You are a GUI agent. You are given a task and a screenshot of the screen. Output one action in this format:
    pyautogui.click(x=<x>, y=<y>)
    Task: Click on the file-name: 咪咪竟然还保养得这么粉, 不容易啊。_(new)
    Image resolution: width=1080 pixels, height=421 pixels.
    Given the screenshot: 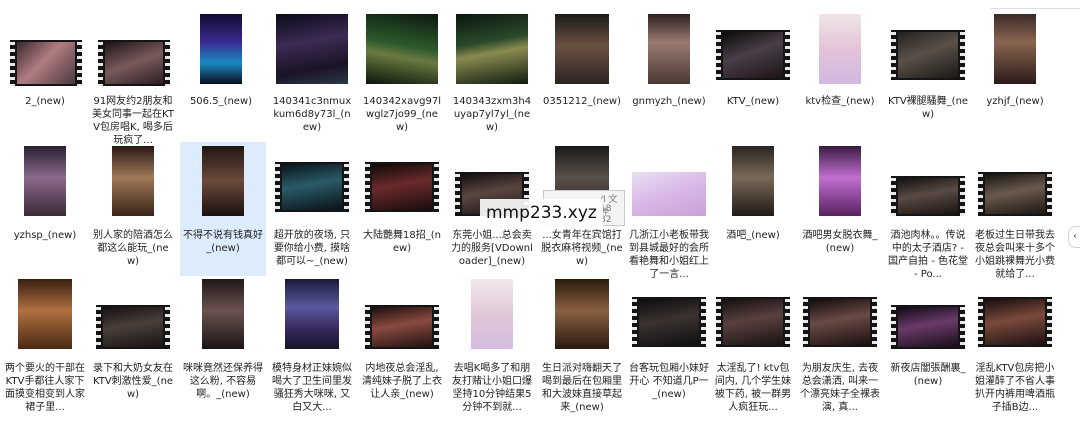 What is the action you would take?
    pyautogui.click(x=223, y=381)
    